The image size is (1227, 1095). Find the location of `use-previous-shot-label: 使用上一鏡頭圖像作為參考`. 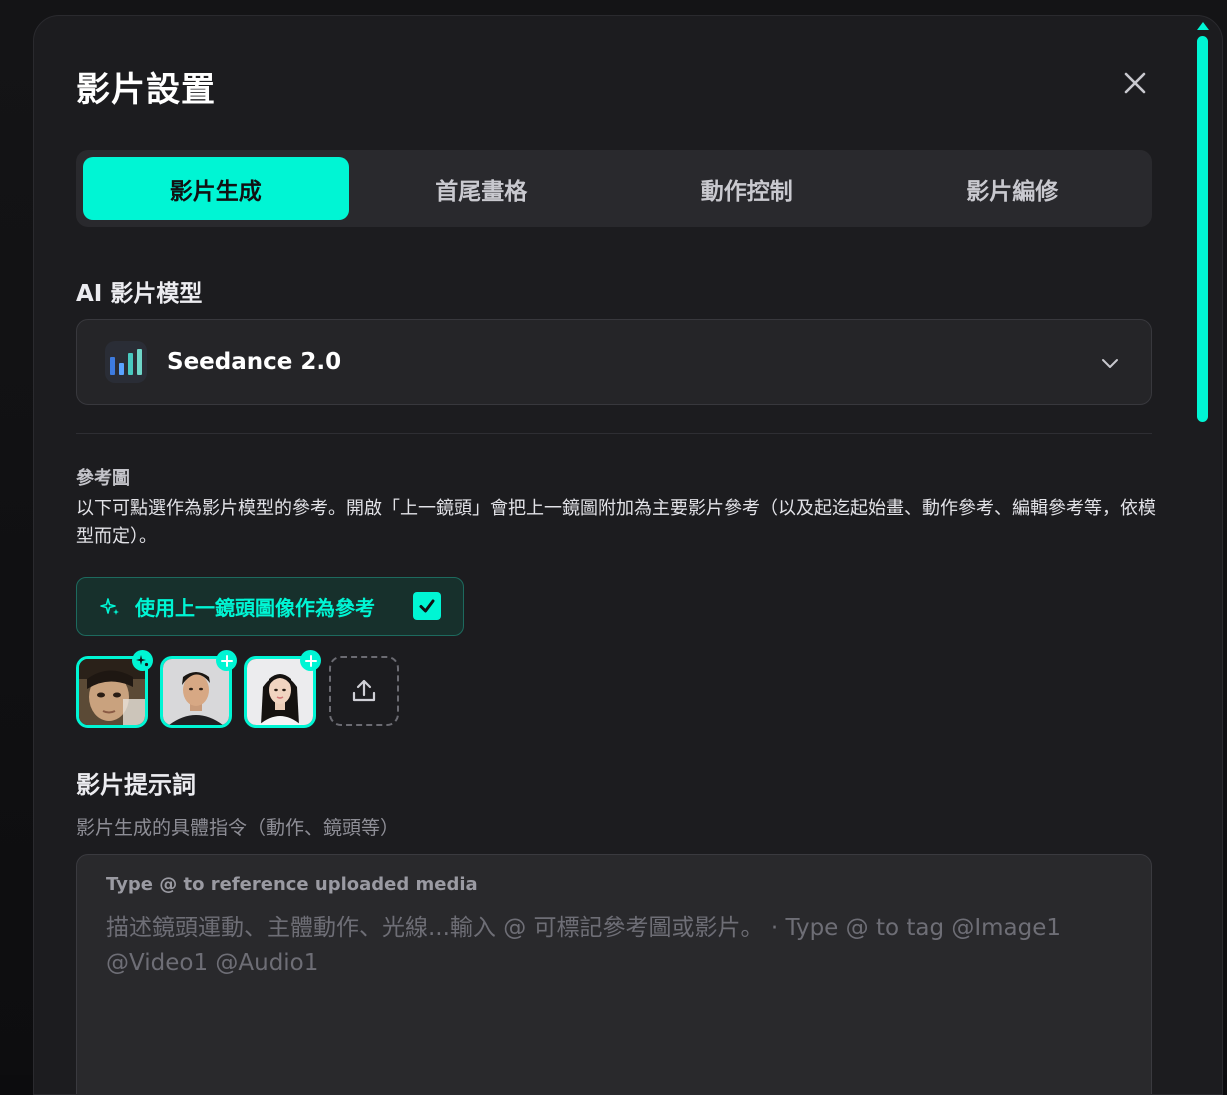

use-previous-shot-label: 使用上一鏡頭圖像作為參考 is located at coordinates (255, 608).